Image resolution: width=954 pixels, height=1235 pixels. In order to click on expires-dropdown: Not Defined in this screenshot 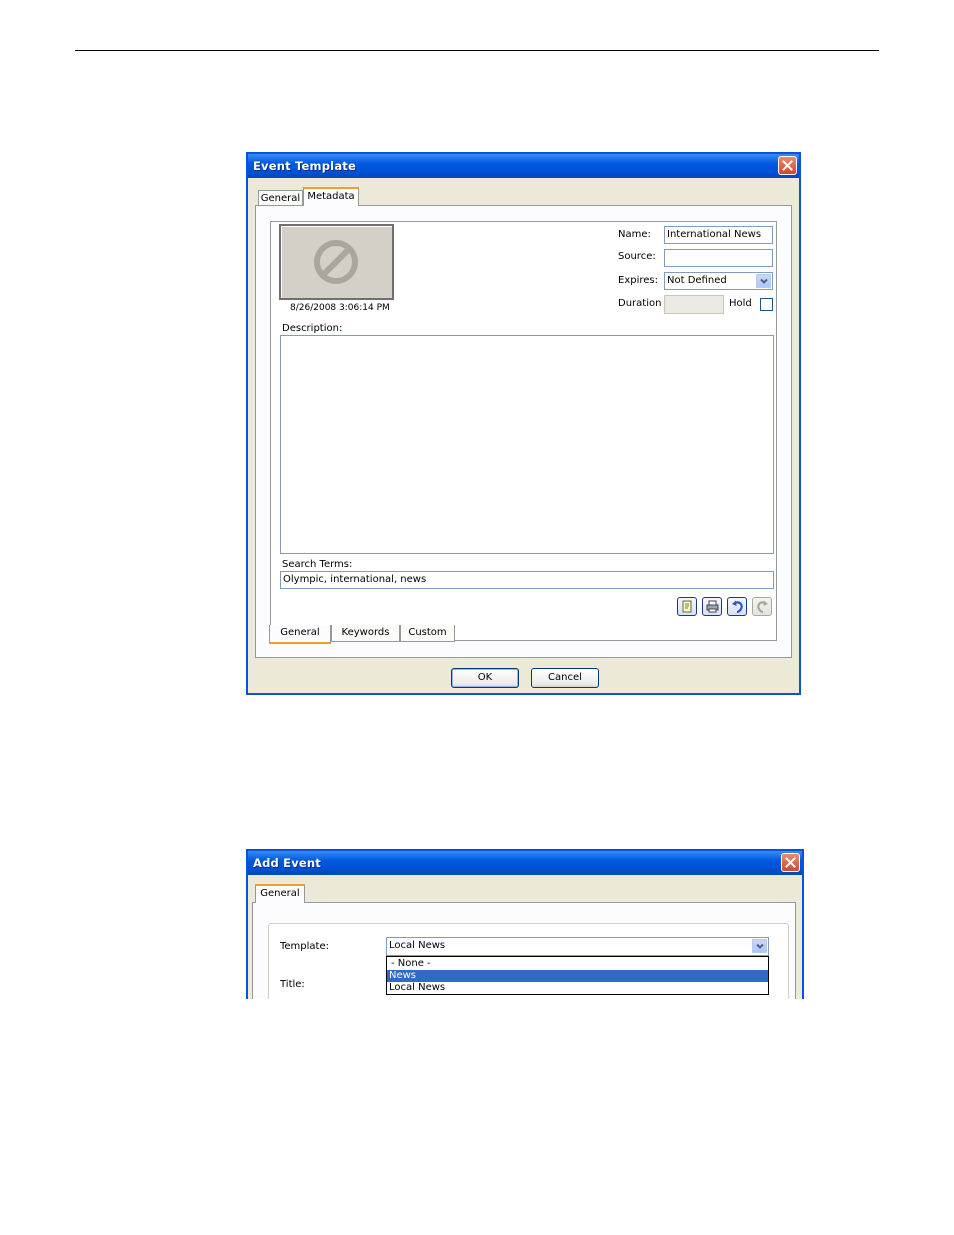, I will do `click(718, 281)`.